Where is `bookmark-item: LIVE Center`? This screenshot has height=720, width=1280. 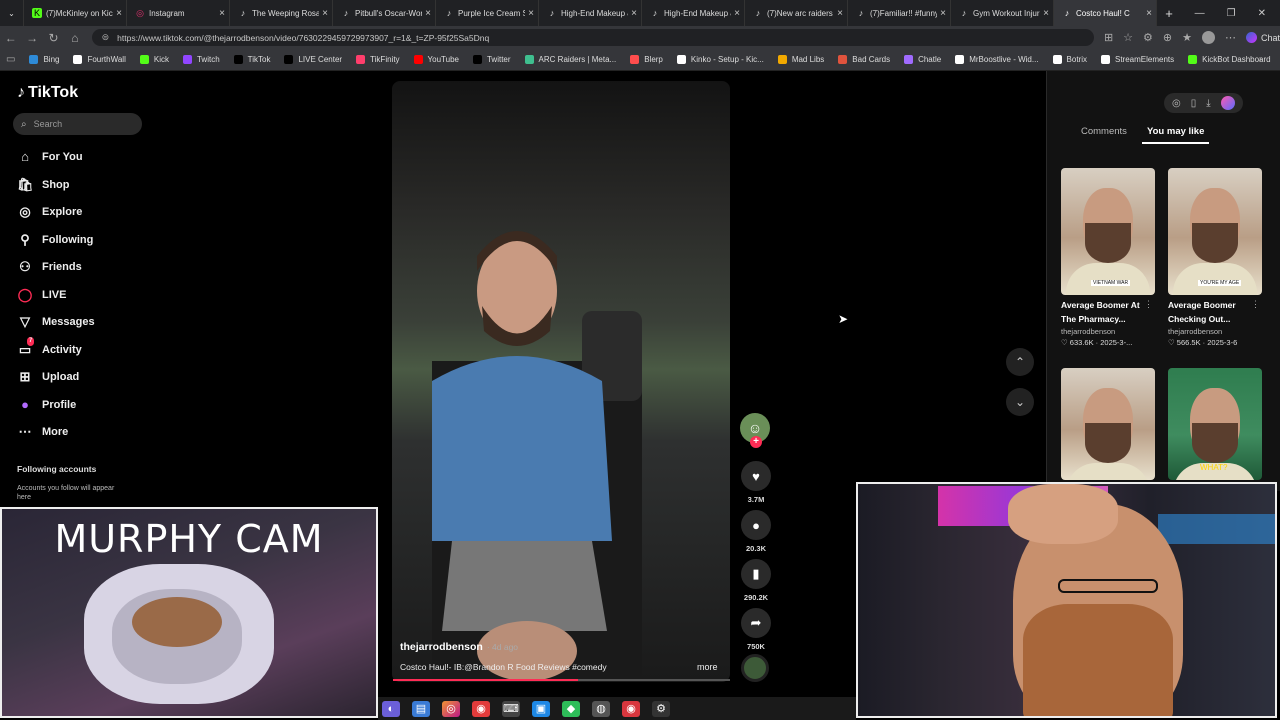
bookmark-item: LIVE Center is located at coordinates (313, 59).